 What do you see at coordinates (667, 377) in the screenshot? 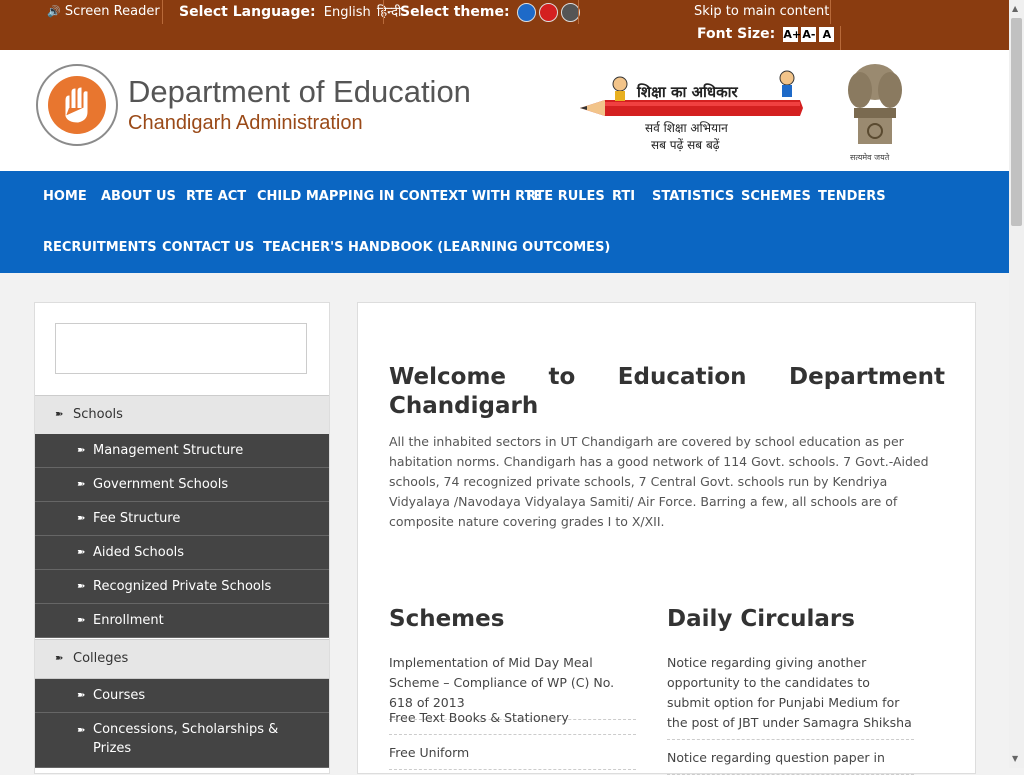
I see `page-title: Welcome to Education Department` at bounding box center [667, 377].